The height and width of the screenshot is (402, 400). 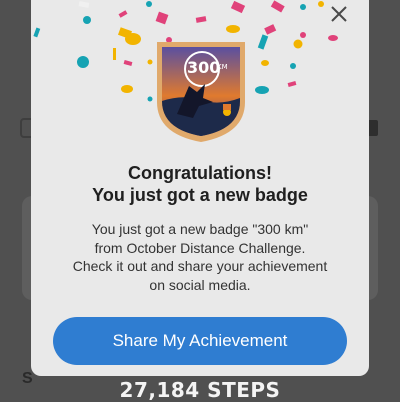 What do you see at coordinates (200, 247) in the screenshot?
I see `modal-message-line: from October Distance Challenge.` at bounding box center [200, 247].